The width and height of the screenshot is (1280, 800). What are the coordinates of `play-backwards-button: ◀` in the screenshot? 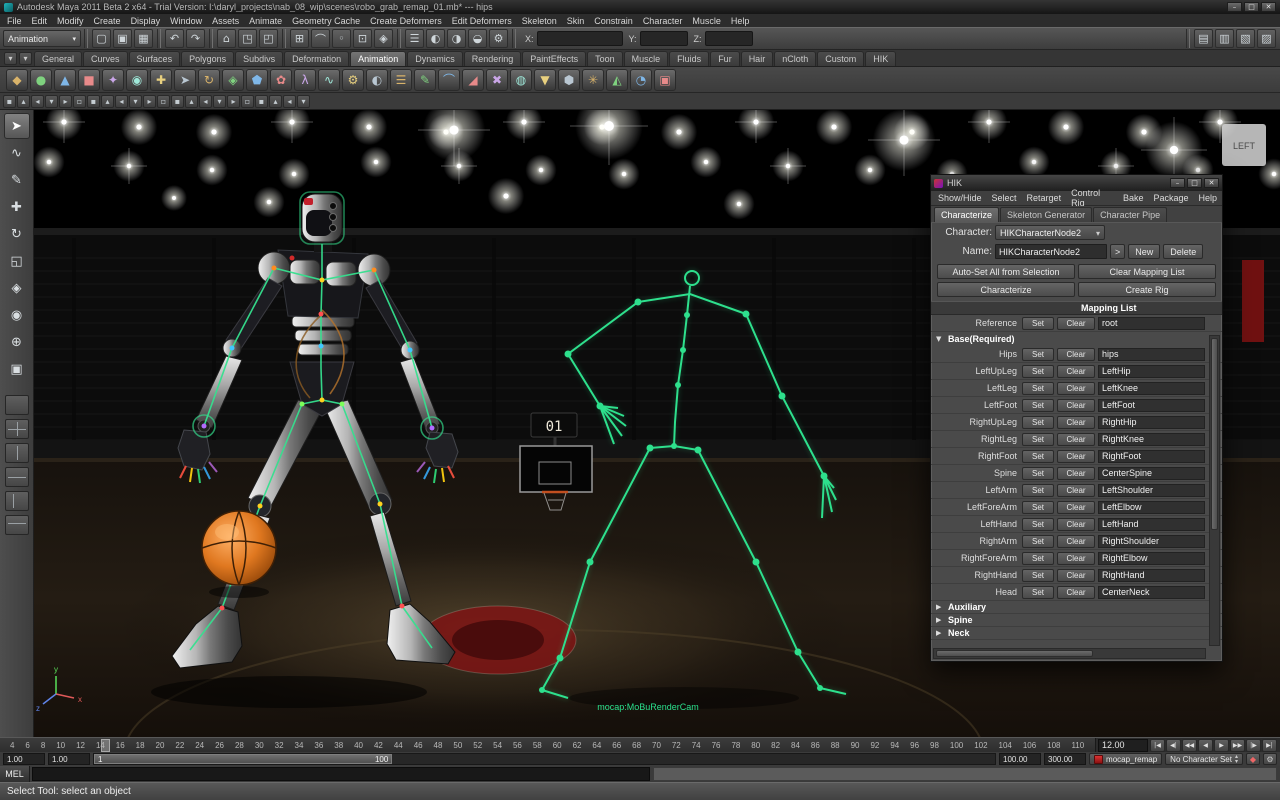 It's located at (1205, 745).